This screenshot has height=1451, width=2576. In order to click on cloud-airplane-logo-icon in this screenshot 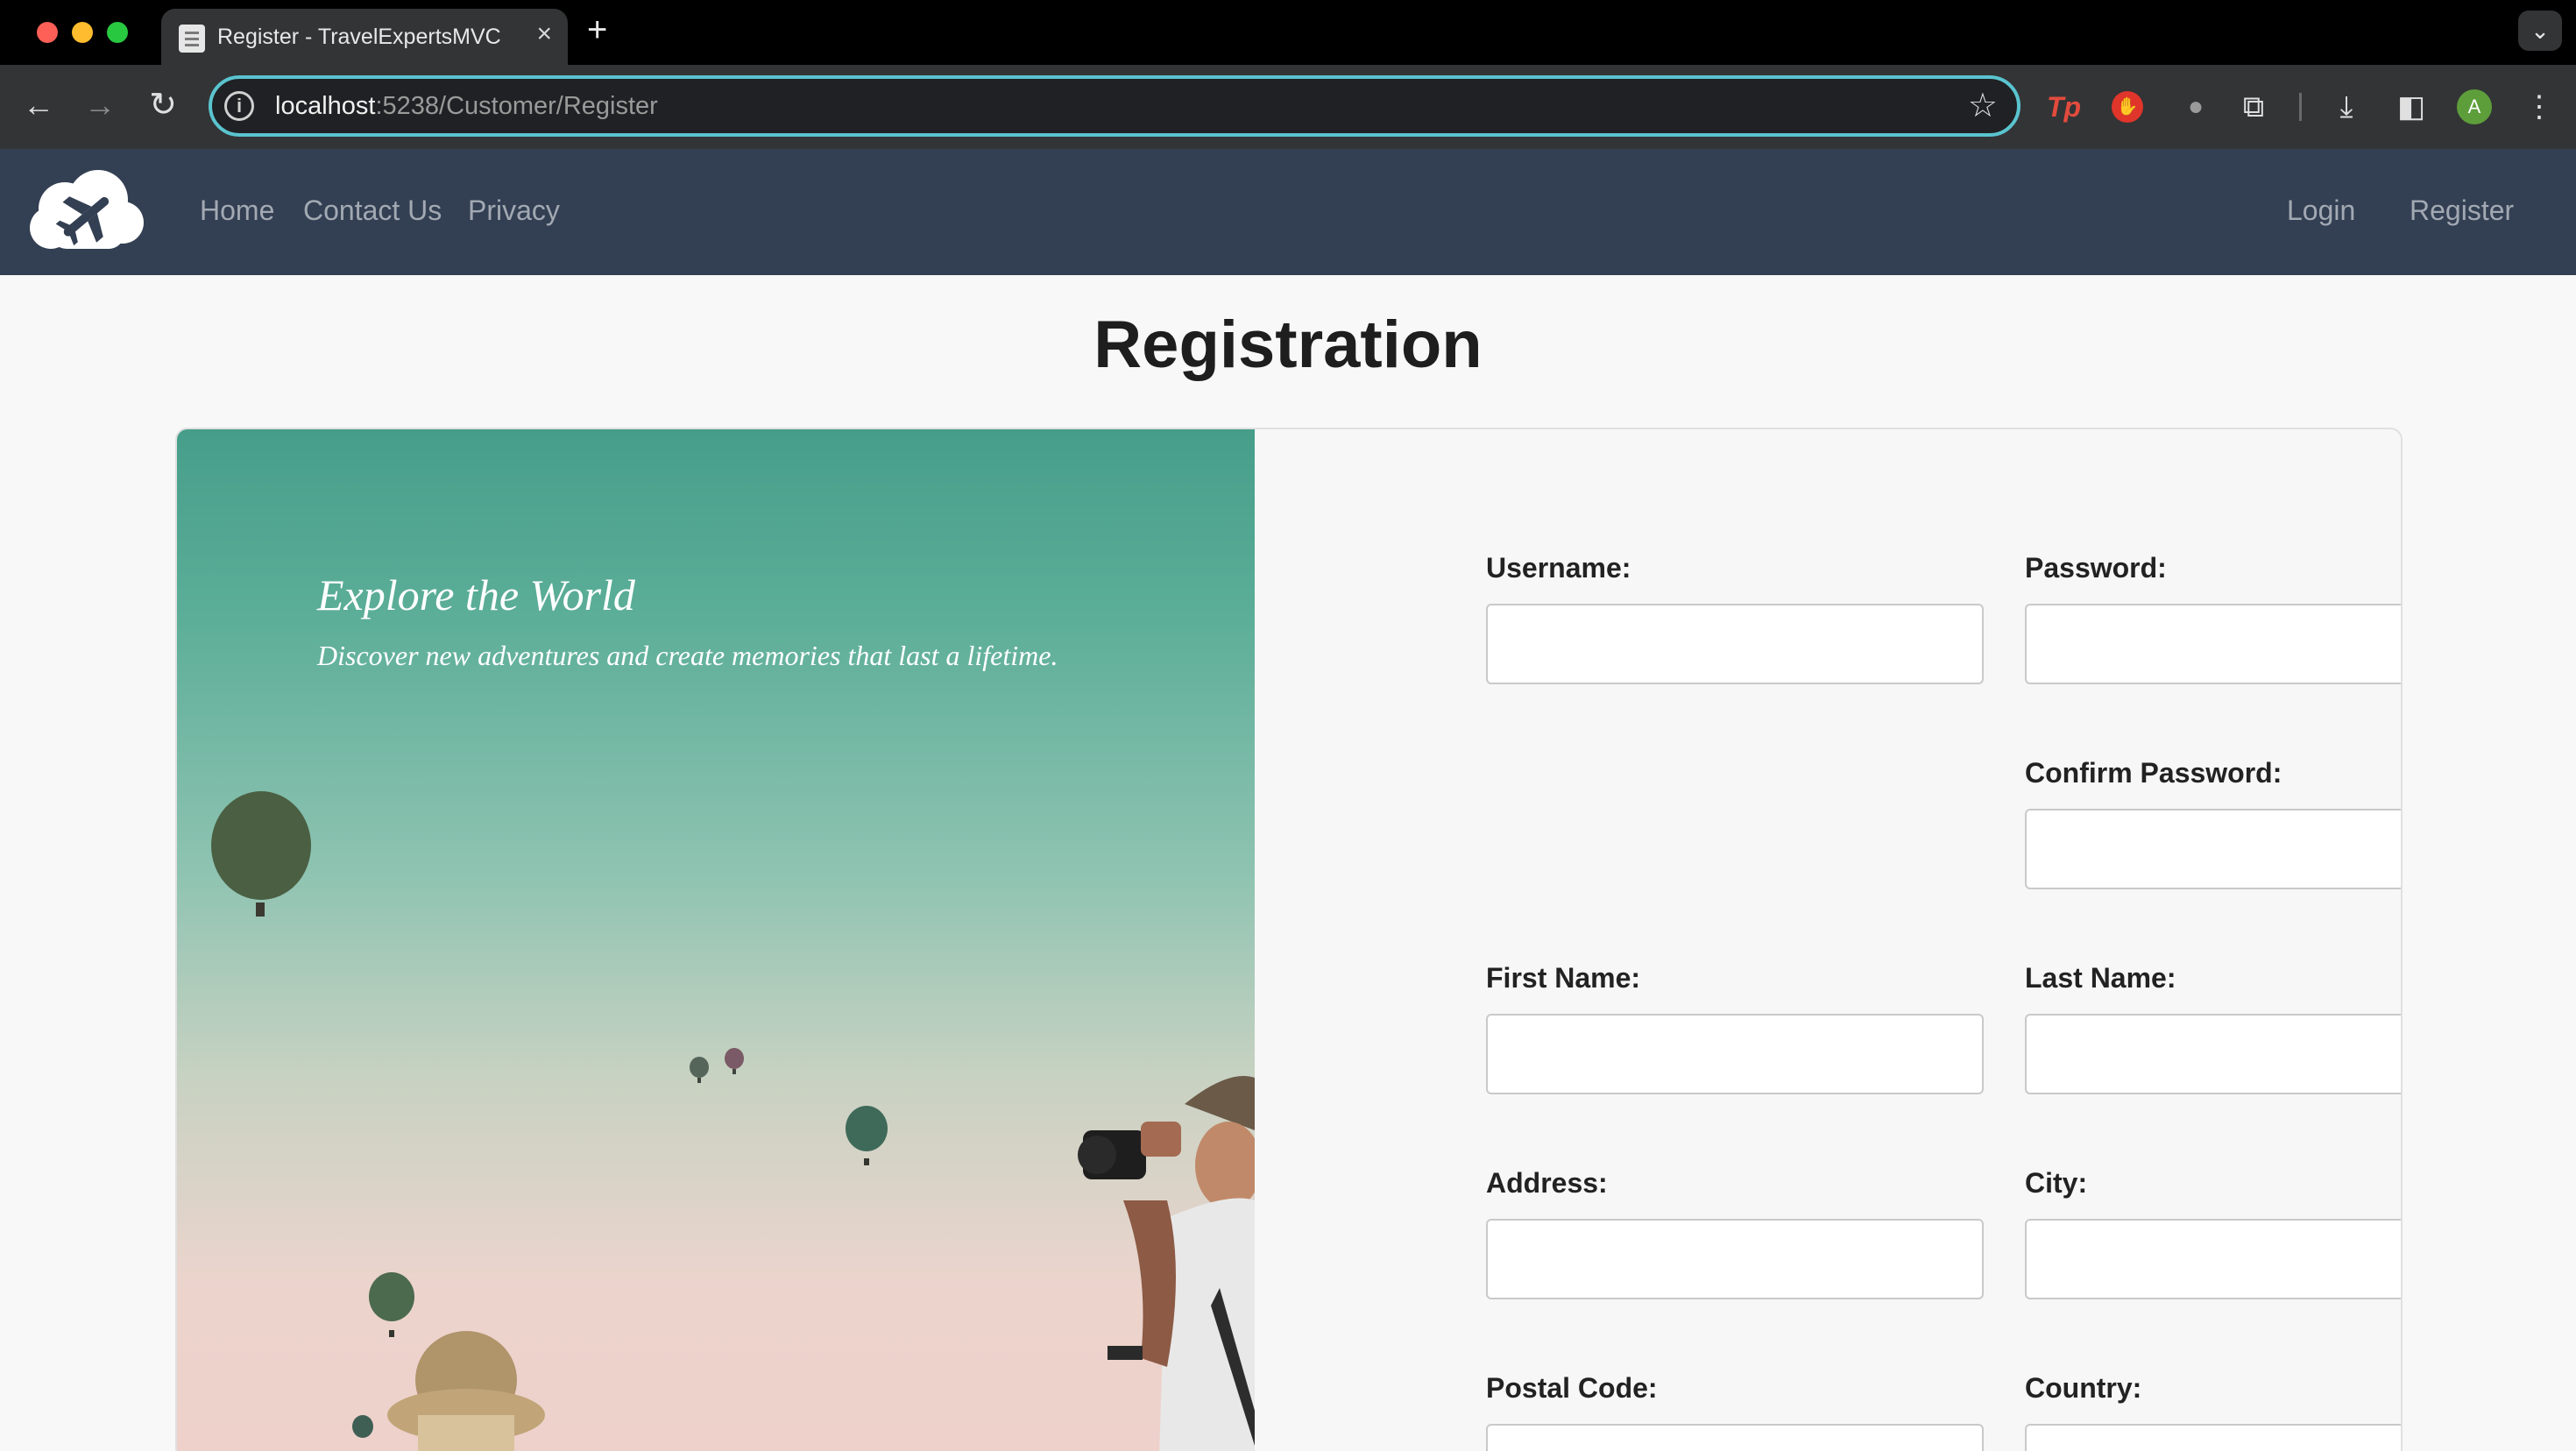, I will do `click(86, 210)`.